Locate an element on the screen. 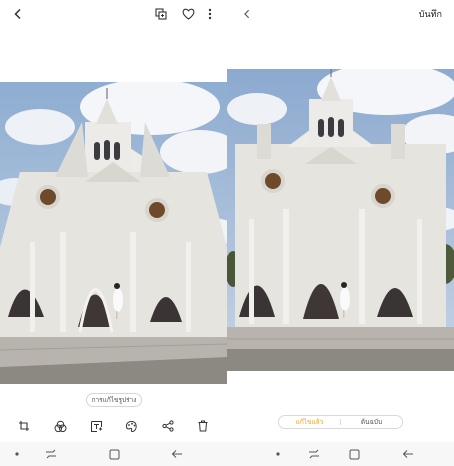  share-button is located at coordinates (168, 426).